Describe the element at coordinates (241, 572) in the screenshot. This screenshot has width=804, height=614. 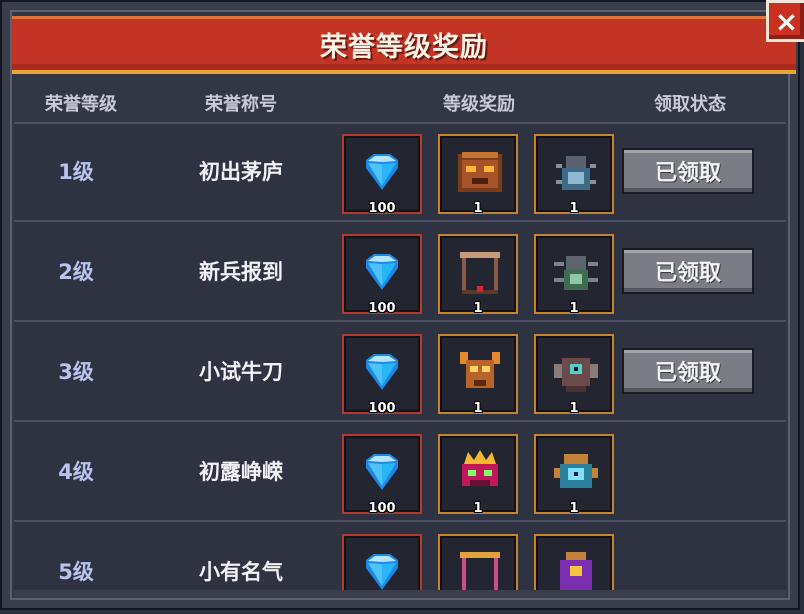
I see `row-title: 小有名气` at that location.